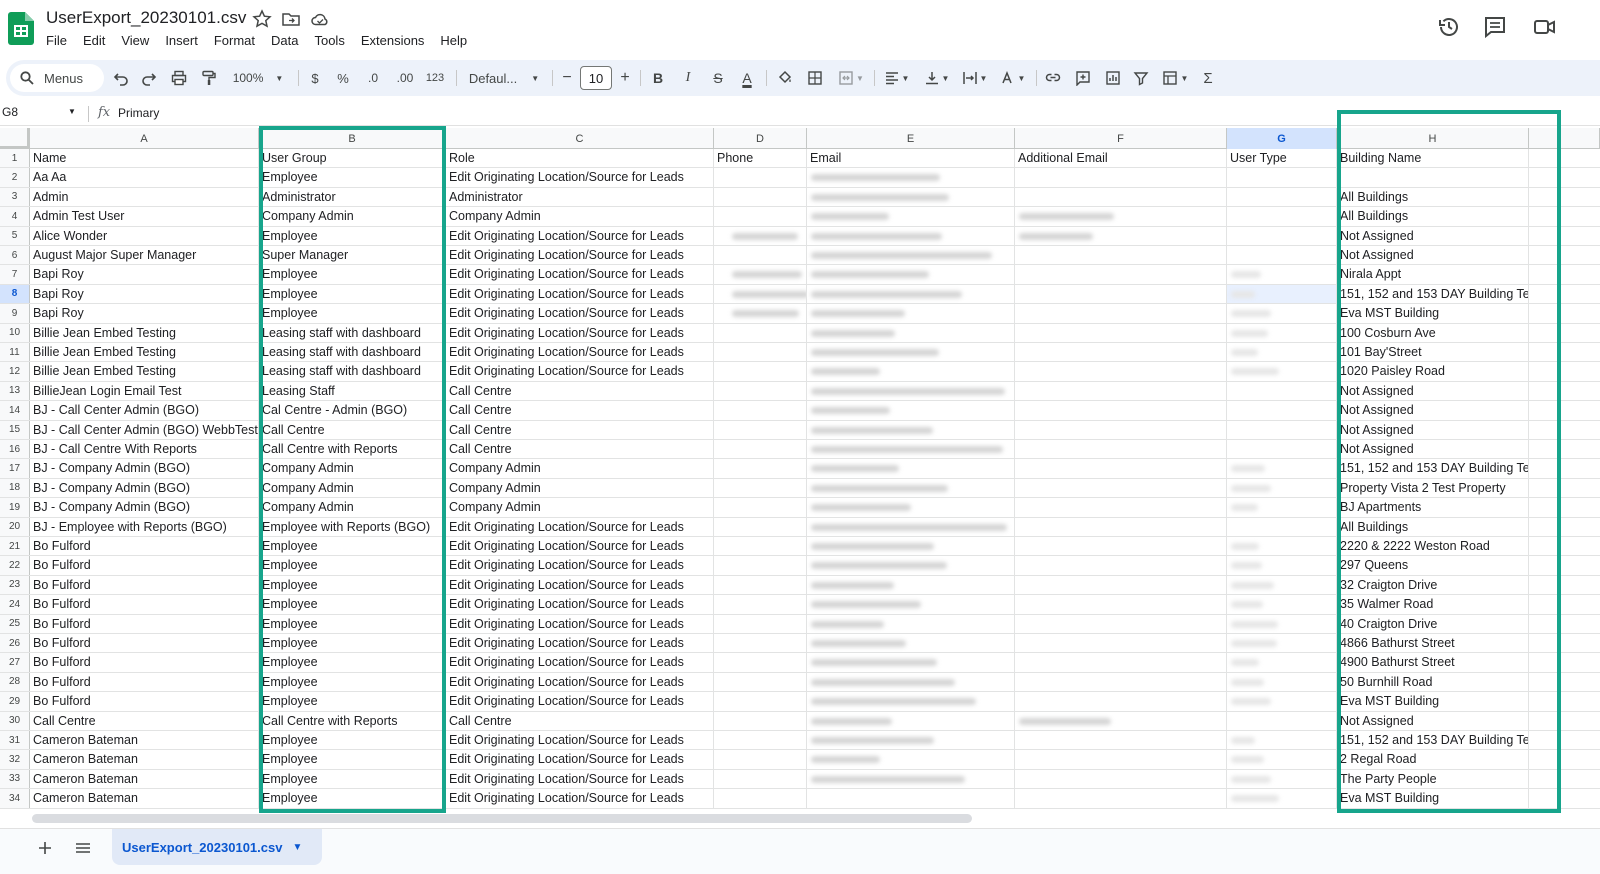 This screenshot has width=1600, height=874. I want to click on all-sheets-icon, so click(83, 848).